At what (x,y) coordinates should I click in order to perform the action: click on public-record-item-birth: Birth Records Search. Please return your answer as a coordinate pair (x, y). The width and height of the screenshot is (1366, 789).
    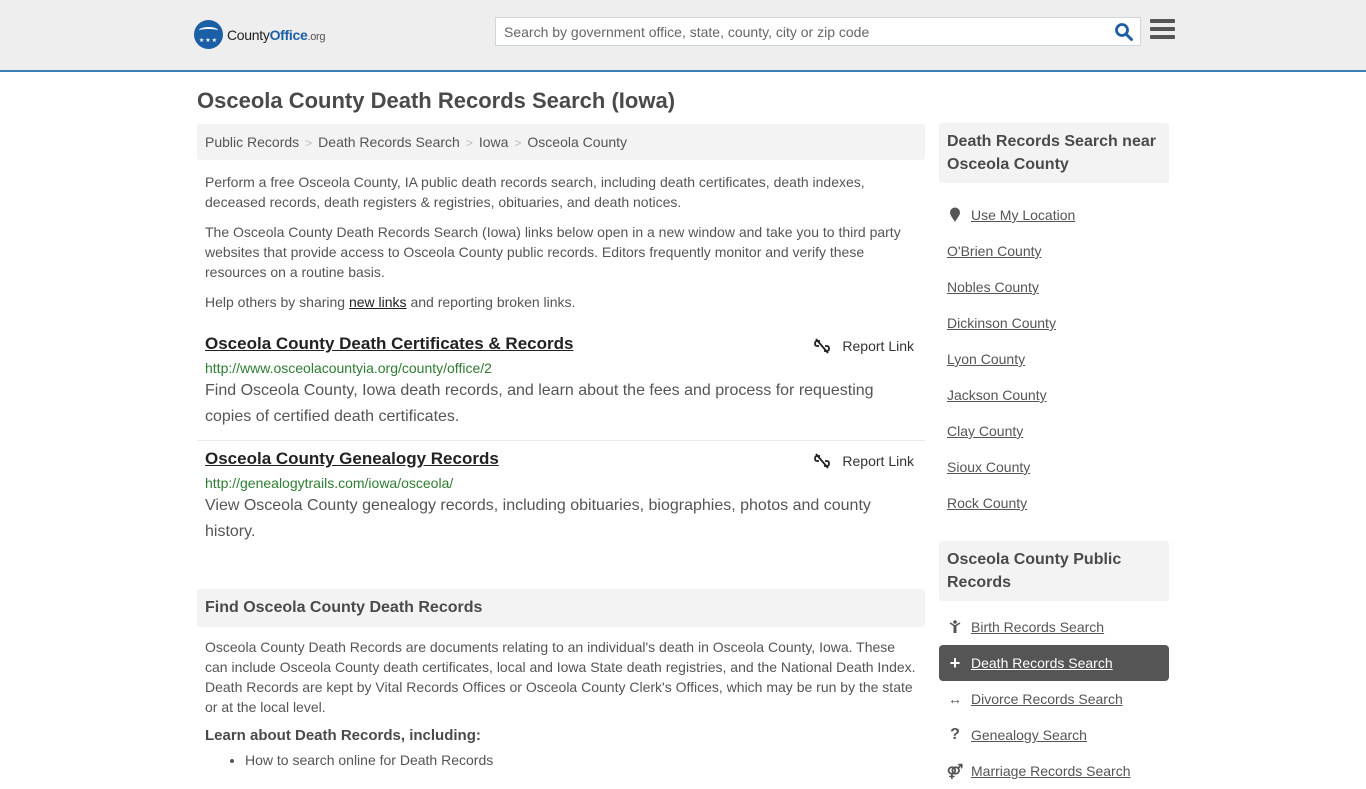
    Looking at the image, I should click on (1054, 627).